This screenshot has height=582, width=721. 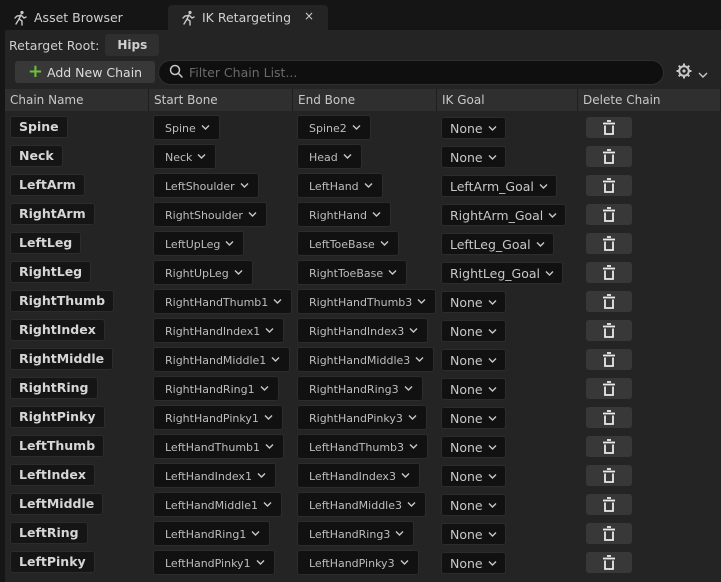 I want to click on start-bone-dropdown: RightHandThumb1, so click(x=223, y=301).